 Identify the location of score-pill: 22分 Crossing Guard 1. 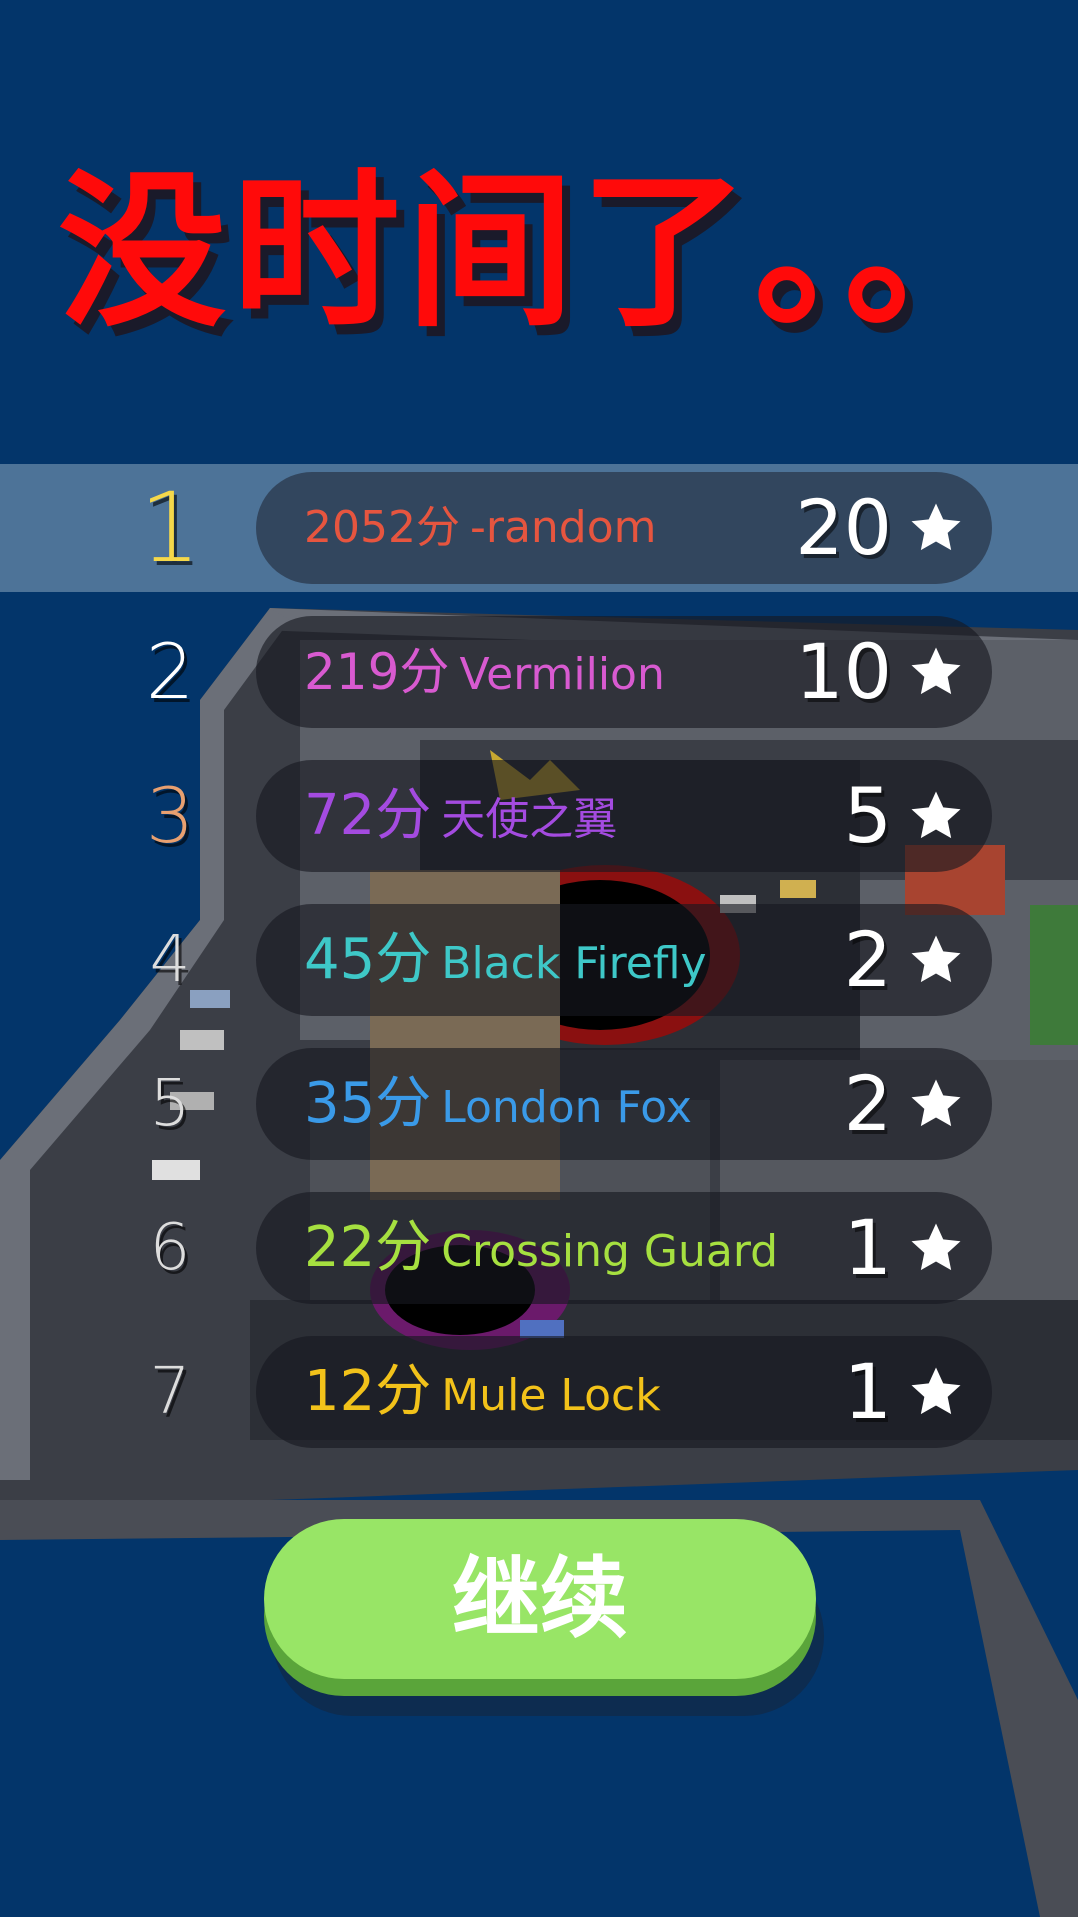
(624, 1248).